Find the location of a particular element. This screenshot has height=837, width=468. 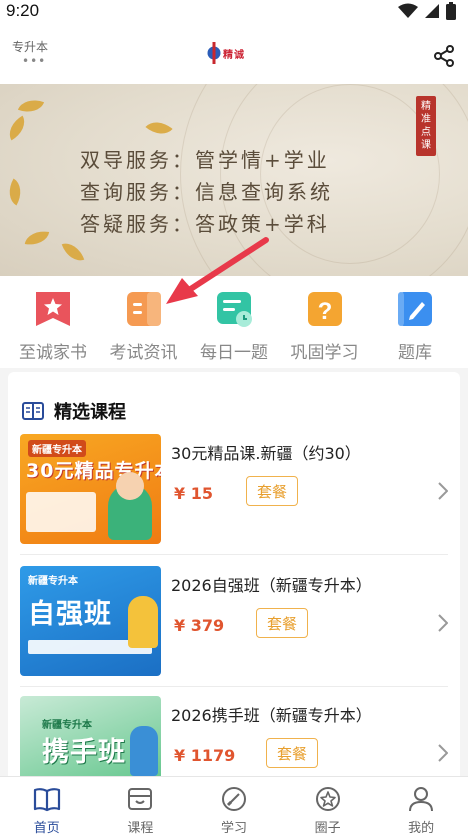

quick-item-consolidate: ? 巩固学习 is located at coordinates (325, 322).